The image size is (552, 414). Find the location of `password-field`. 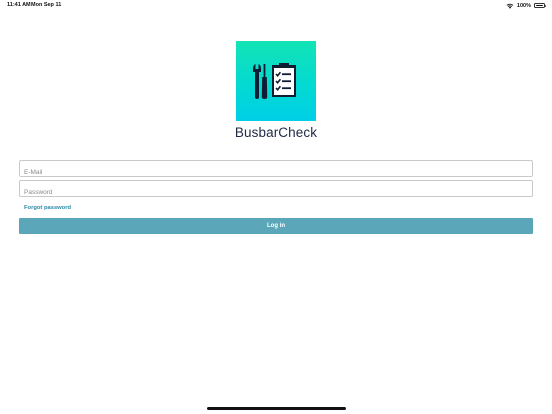

password-field is located at coordinates (276, 190).